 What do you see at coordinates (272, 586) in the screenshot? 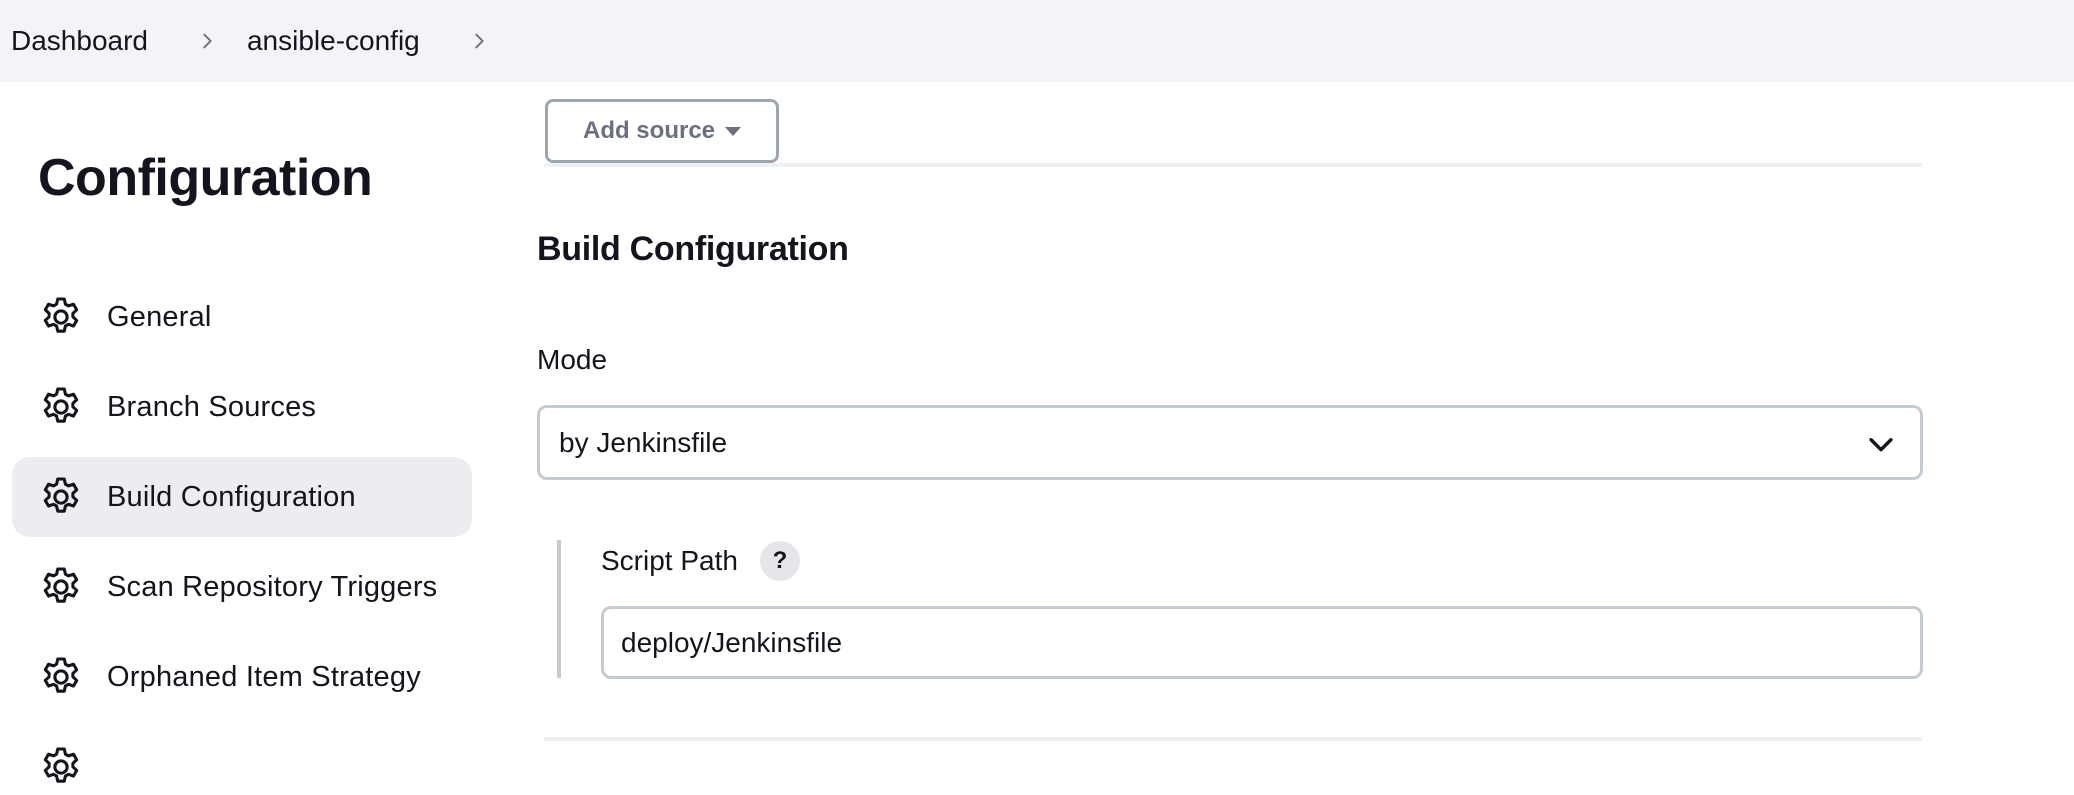
I see `sidebar-item-label: Scan Repository Triggers` at bounding box center [272, 586].